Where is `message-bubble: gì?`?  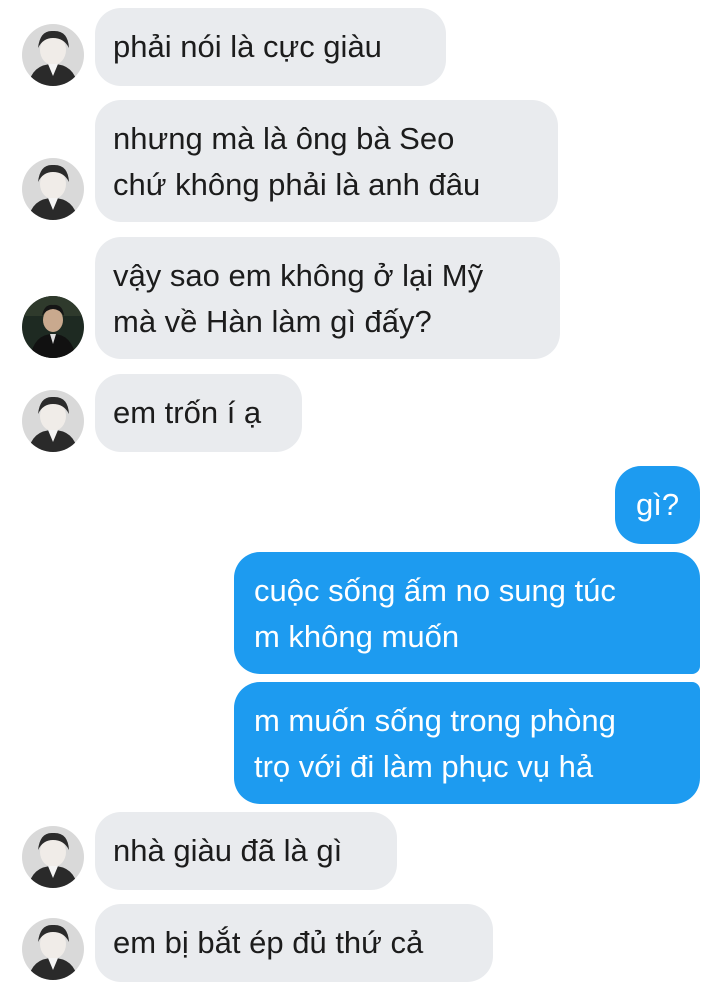 message-bubble: gì? is located at coordinates (657, 505).